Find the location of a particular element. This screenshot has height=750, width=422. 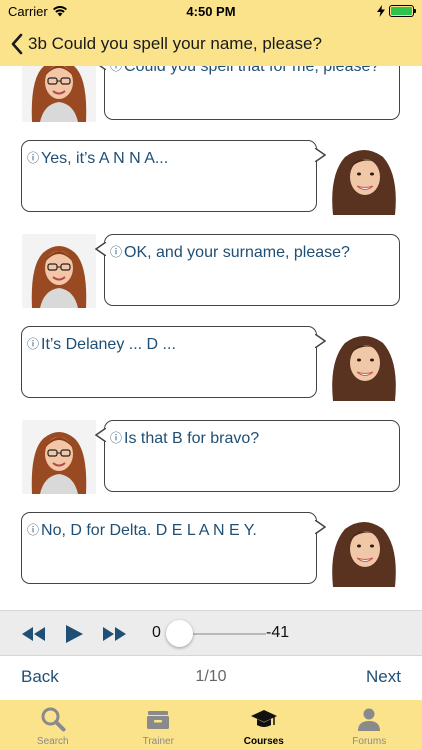

graduation-cap-icon is located at coordinates (263, 718).